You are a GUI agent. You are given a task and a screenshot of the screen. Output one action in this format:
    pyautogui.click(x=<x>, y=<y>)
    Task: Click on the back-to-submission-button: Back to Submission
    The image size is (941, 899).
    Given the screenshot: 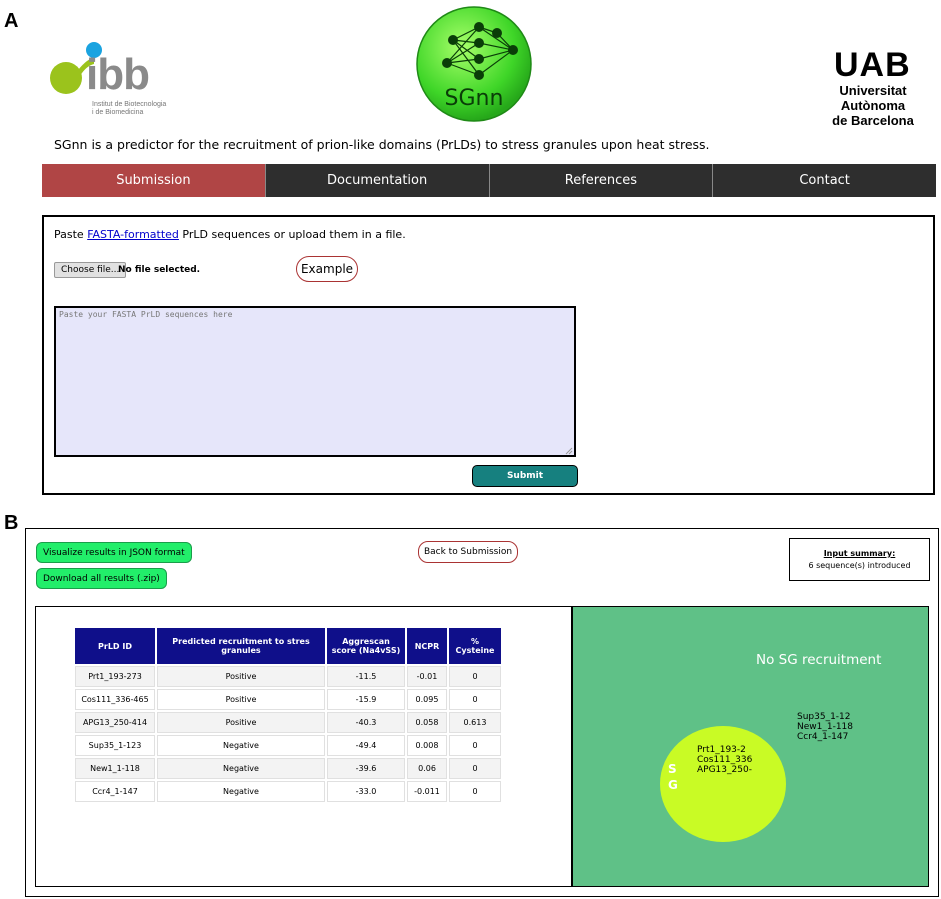 What is the action you would take?
    pyautogui.click(x=468, y=552)
    